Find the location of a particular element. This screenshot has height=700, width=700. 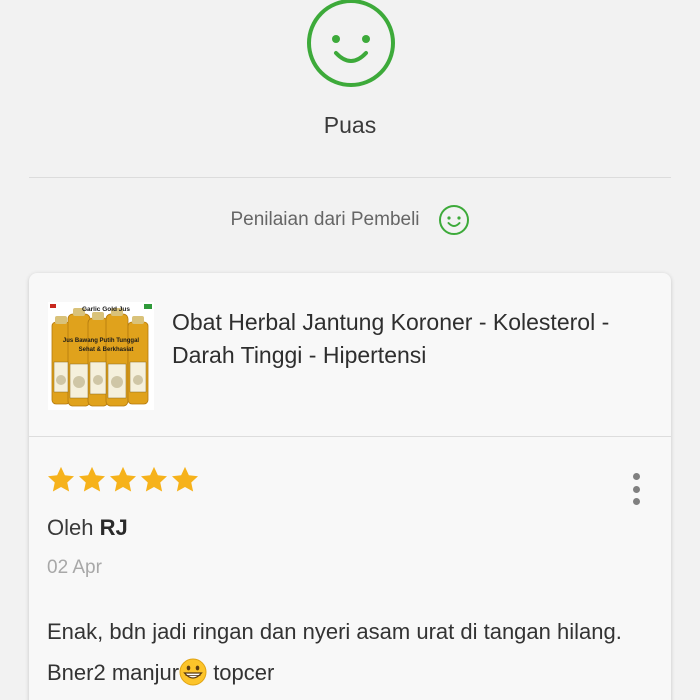

smiley-small-icon is located at coordinates (453, 220).